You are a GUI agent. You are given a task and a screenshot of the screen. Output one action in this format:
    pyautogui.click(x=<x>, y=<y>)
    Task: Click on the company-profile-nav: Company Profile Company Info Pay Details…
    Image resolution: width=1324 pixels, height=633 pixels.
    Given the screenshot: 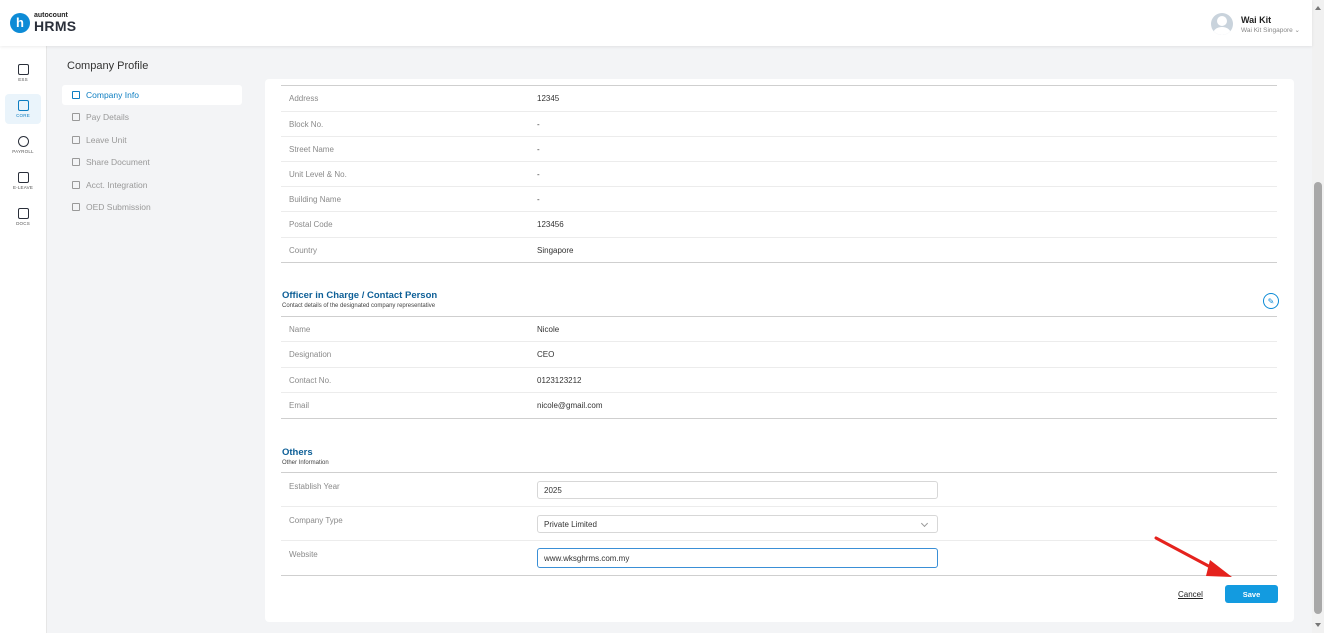 What is the action you would take?
    pyautogui.click(x=150, y=339)
    